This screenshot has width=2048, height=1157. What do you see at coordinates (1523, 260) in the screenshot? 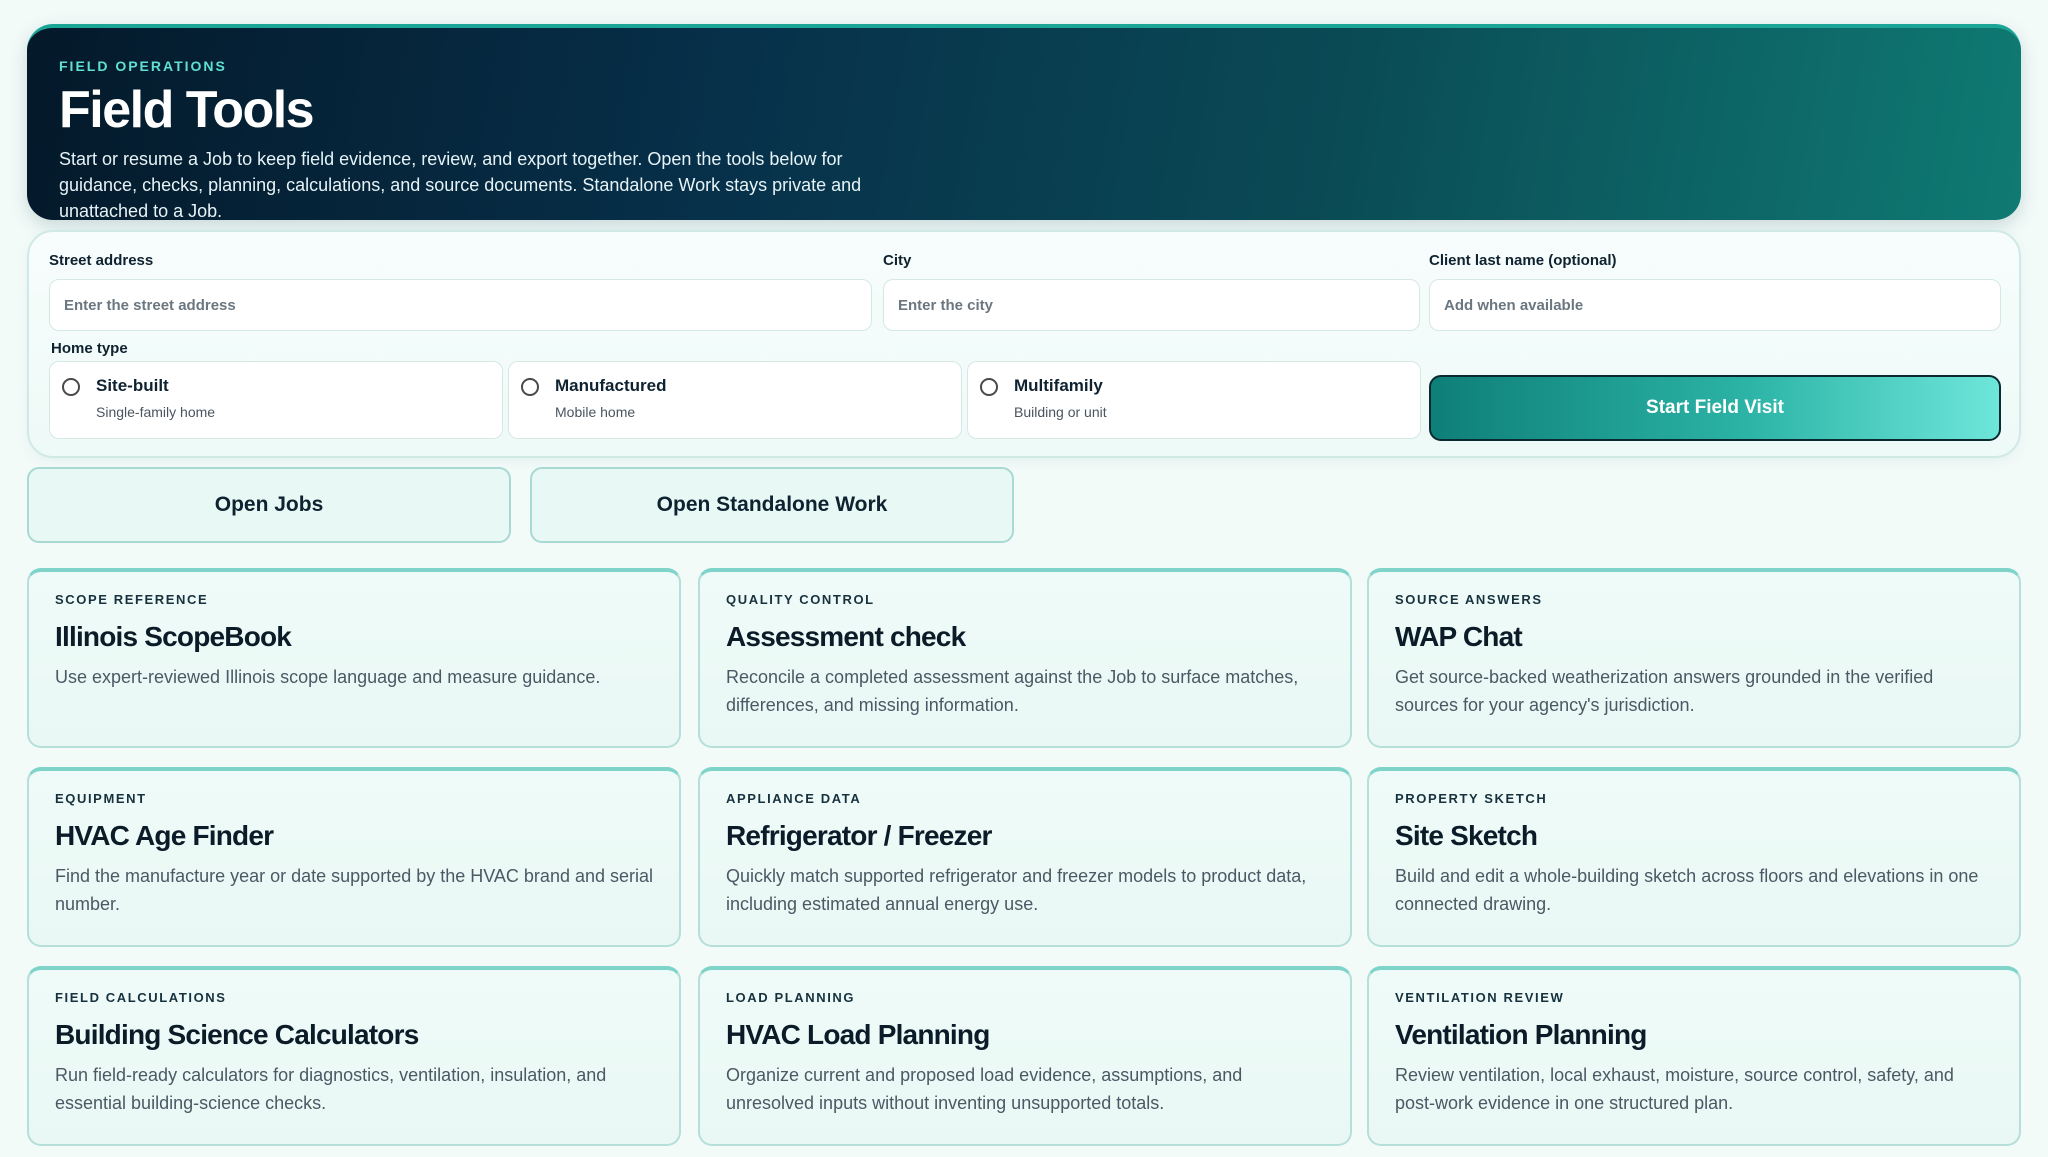
I see `client-last-name-label: Client last name (optional)` at bounding box center [1523, 260].